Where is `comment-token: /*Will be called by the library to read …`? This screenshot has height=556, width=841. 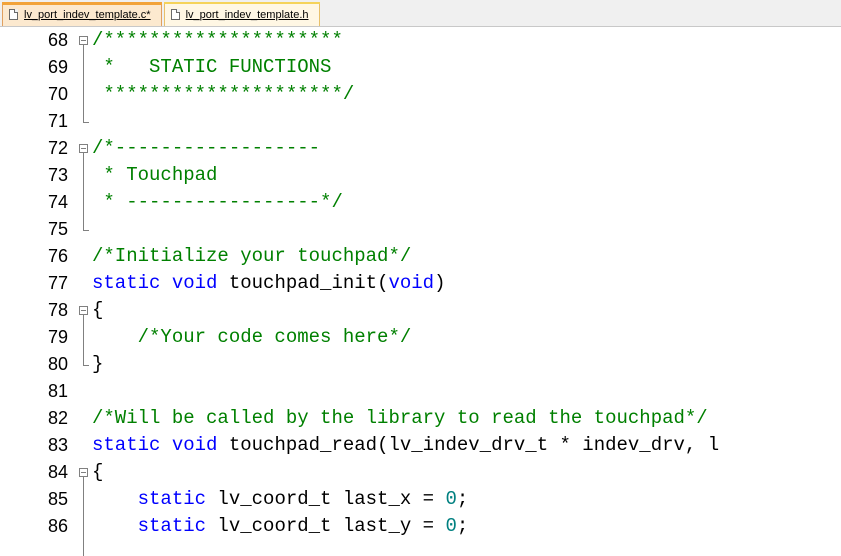
comment-token: /*Will be called by the library to read … is located at coordinates (400, 418).